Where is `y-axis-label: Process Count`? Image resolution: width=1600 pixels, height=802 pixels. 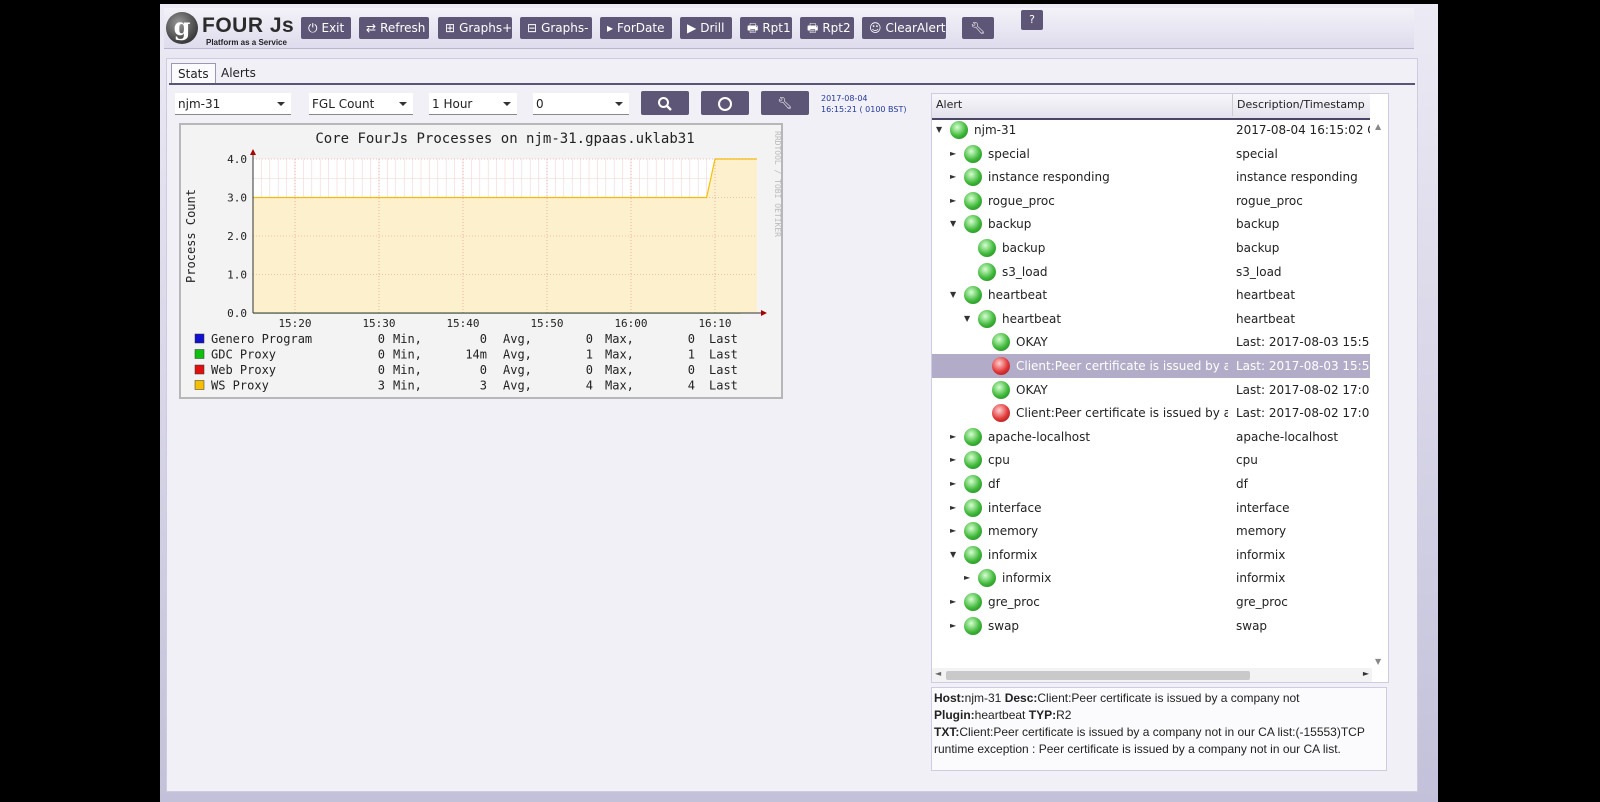 y-axis-label: Process Count is located at coordinates (191, 236).